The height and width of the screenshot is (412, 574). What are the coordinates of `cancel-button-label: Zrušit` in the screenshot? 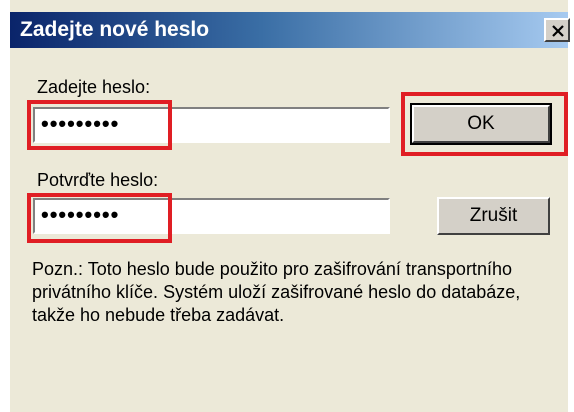 It's located at (493, 215).